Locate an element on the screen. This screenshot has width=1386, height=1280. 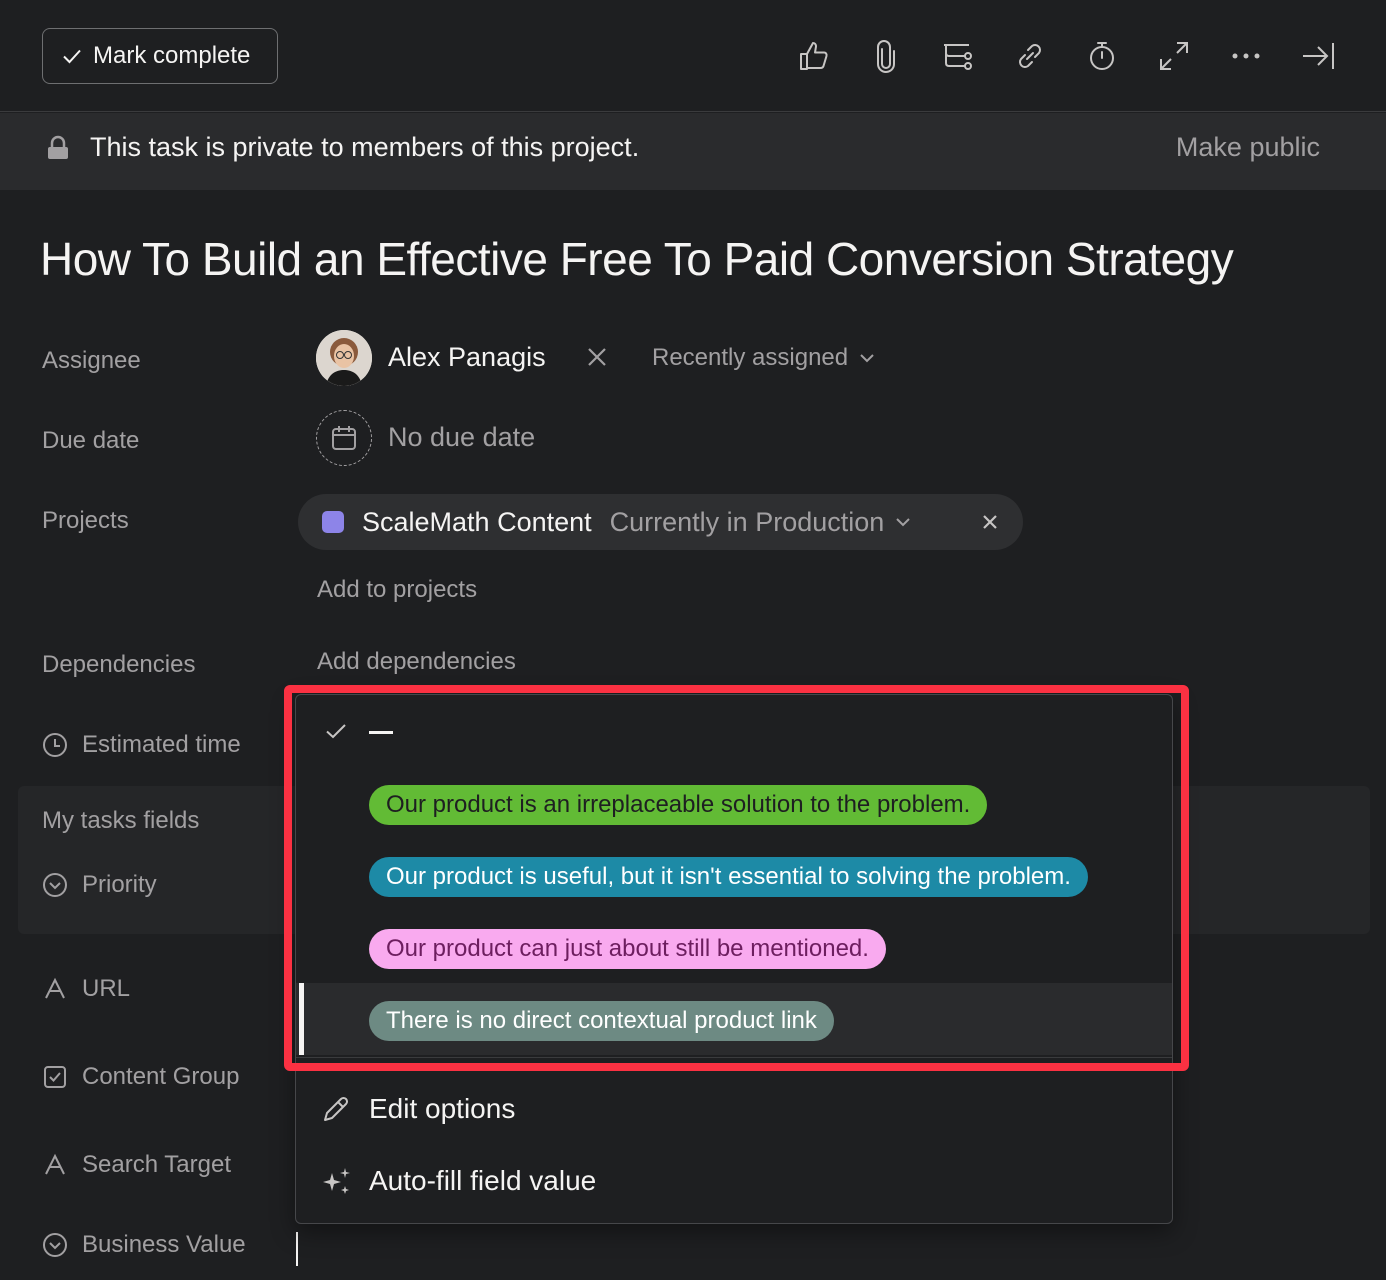
my-tasks-fields-label: My tasks fields is located at coordinates (121, 820).